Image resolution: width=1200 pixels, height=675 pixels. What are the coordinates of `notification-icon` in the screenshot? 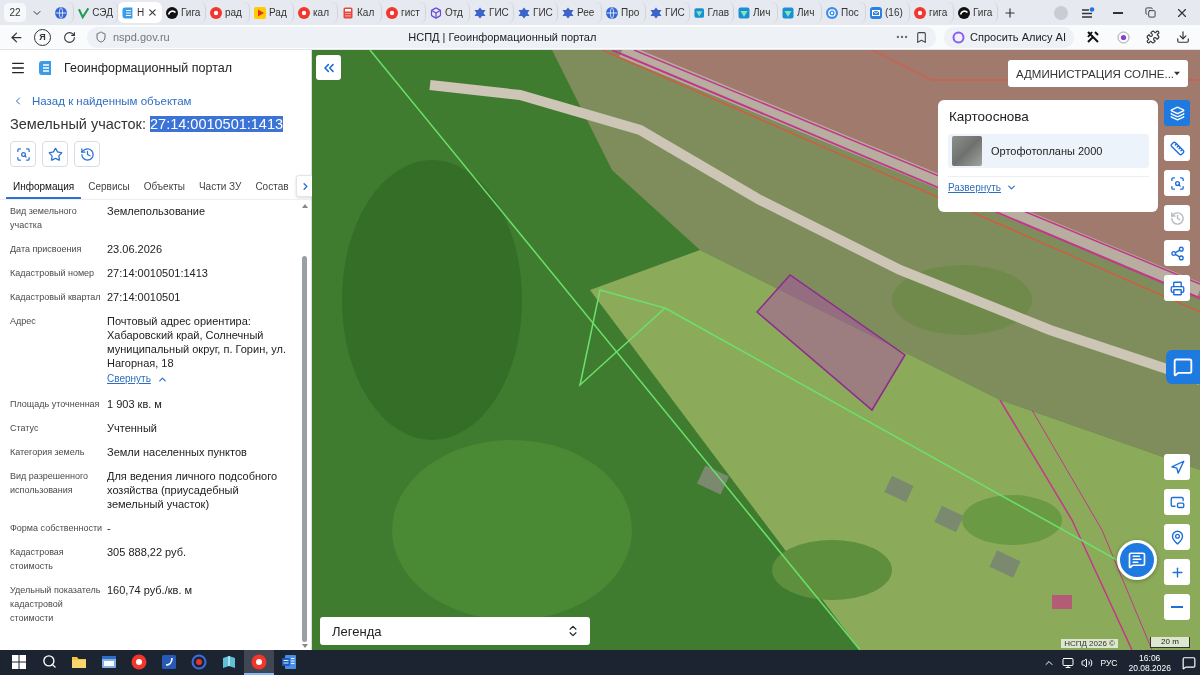 It's located at (1189, 662).